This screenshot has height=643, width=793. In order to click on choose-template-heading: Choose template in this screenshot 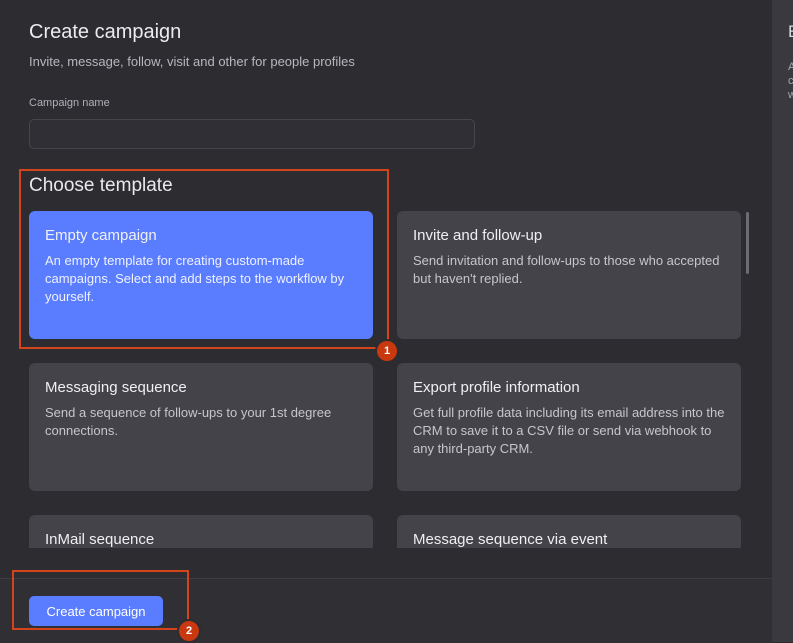, I will do `click(101, 185)`.